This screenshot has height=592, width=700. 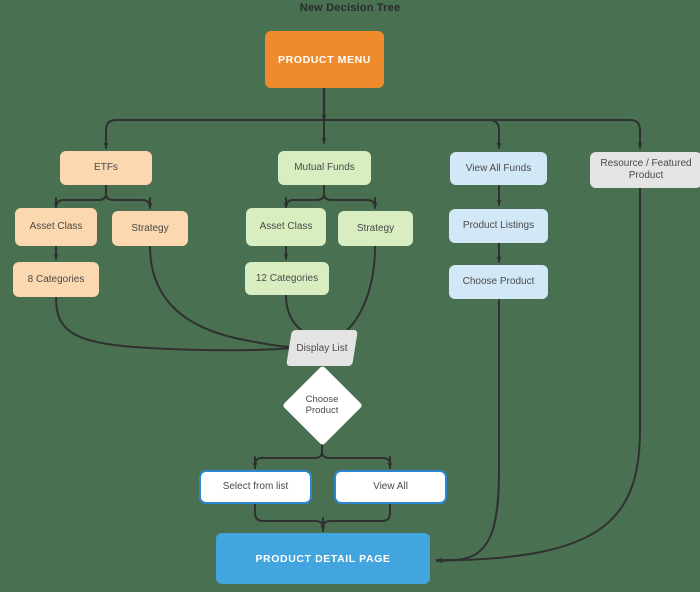 I want to click on node-choose-product-decision: Choose Product, so click(x=322, y=405).